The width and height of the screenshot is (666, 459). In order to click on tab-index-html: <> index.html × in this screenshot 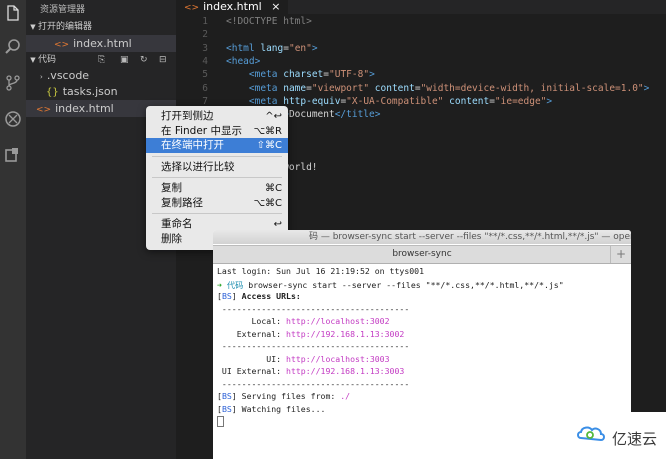, I will do `click(232, 7)`.